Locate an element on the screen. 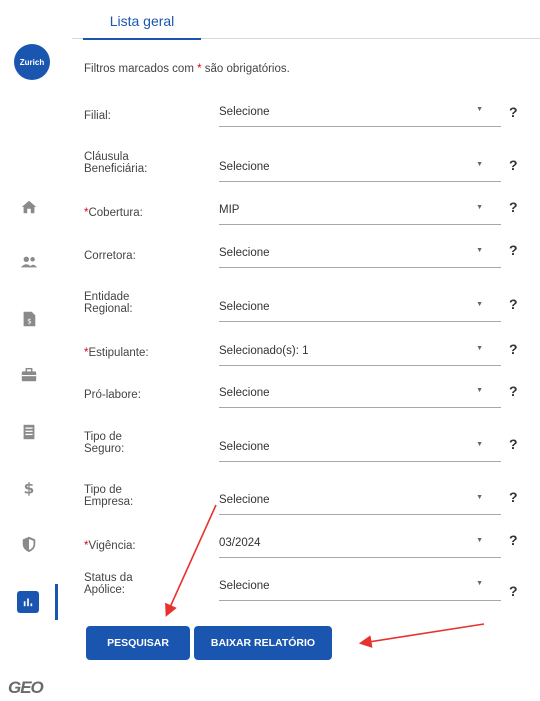 The height and width of the screenshot is (701, 540). briefcase-icon is located at coordinates (29, 375).